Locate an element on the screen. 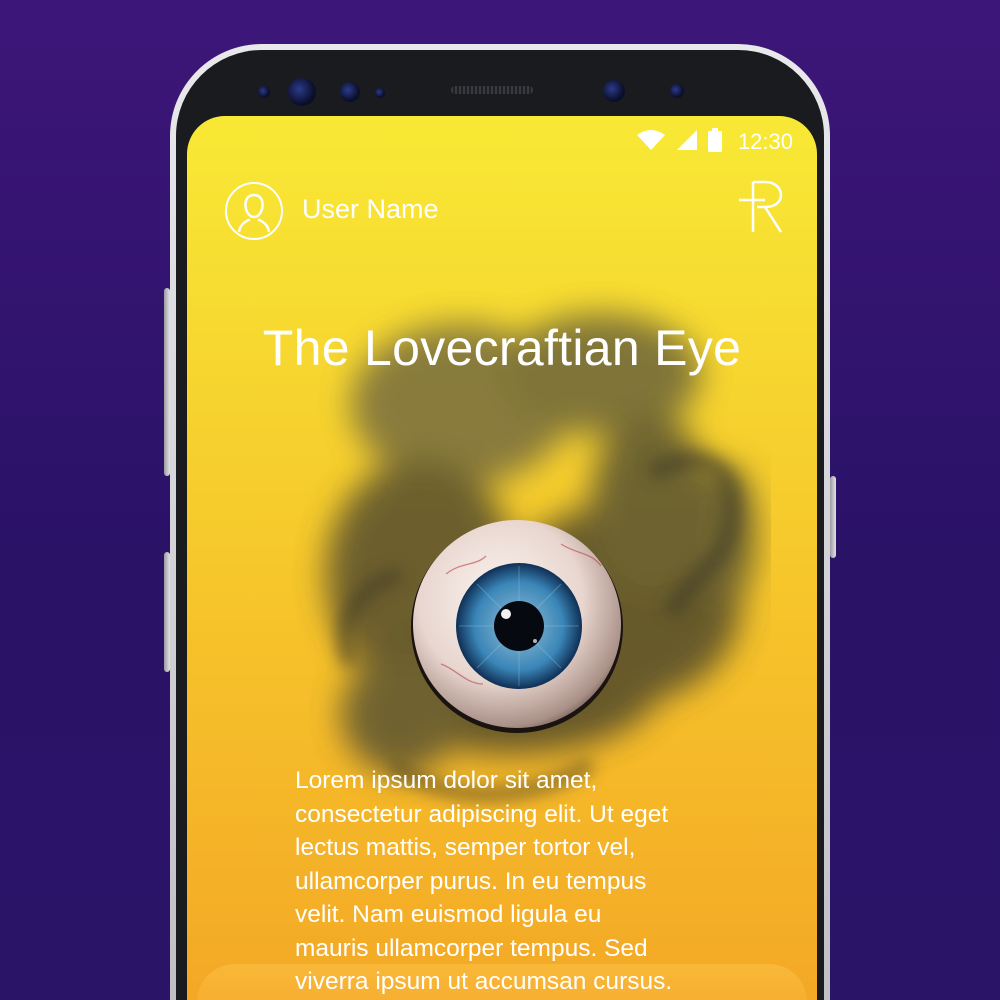  app-header: User Name is located at coordinates (506, 213).